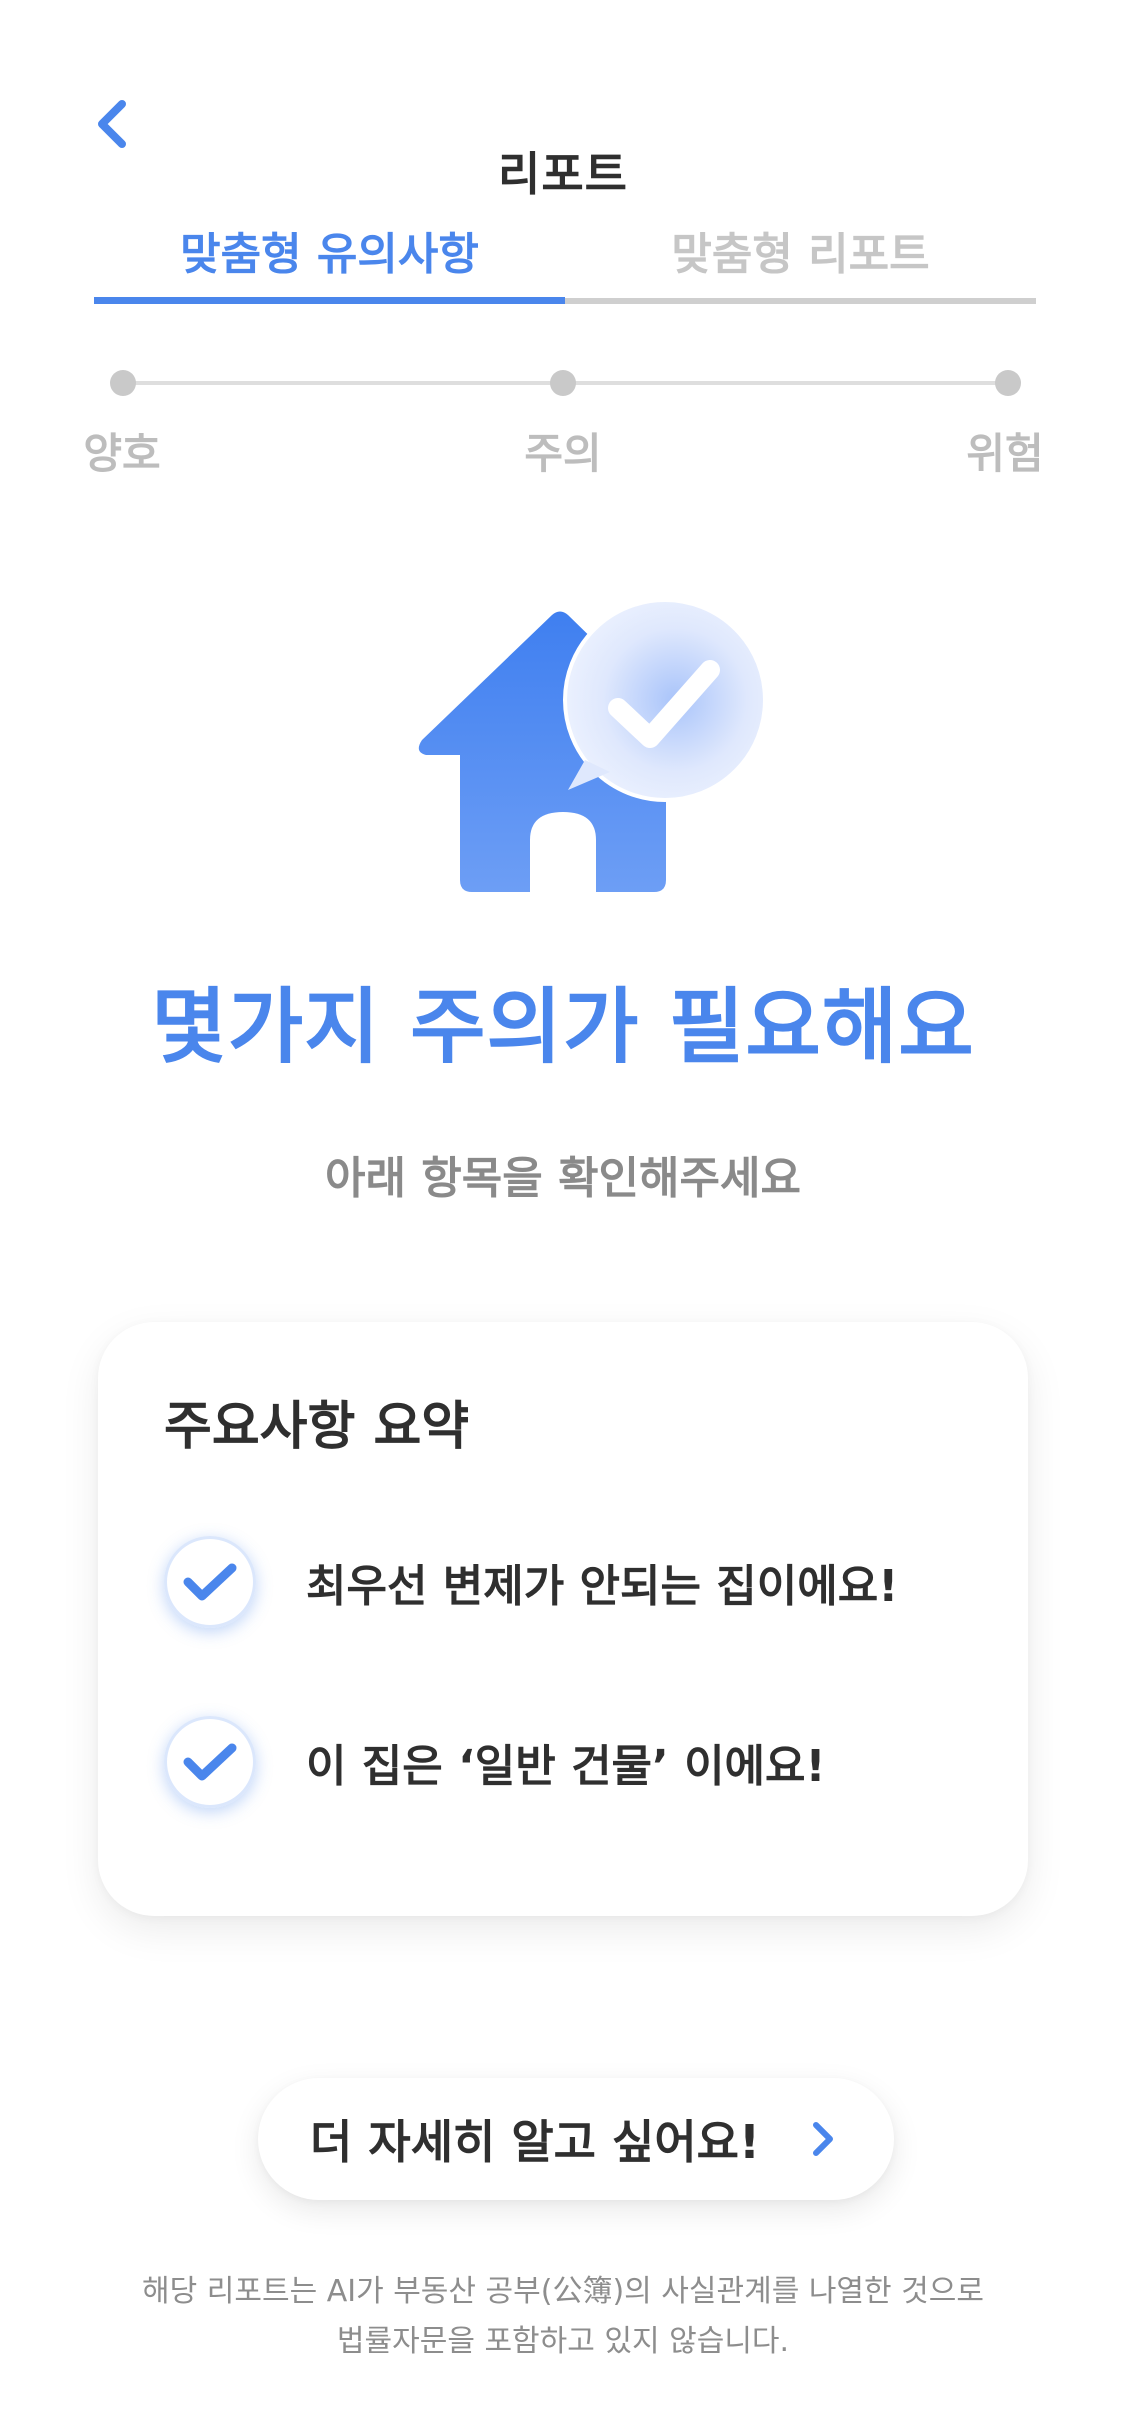 This screenshot has height=2436, width=1126. I want to click on chevron-right-icon, so click(827, 2139).